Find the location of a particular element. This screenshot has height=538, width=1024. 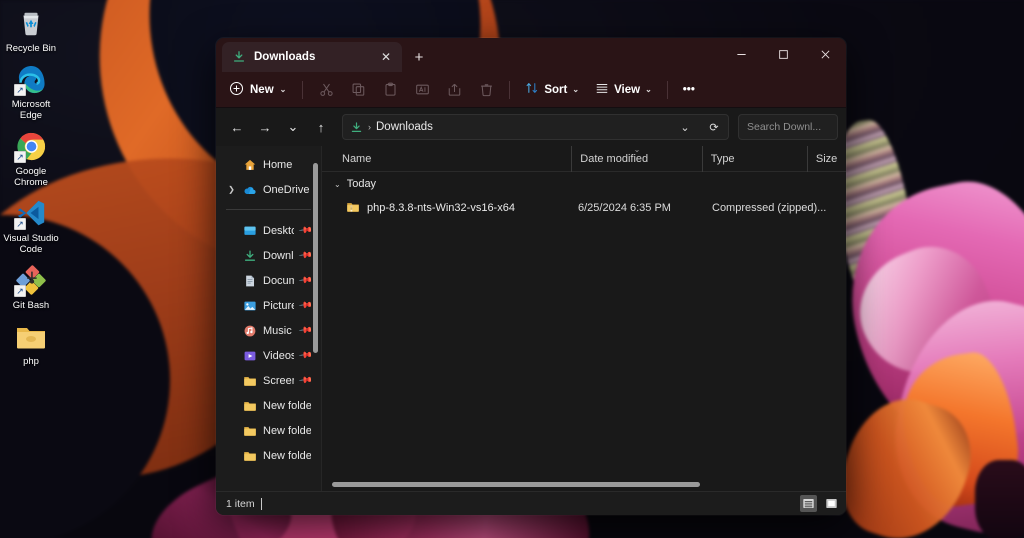

address-bar: › Downloads ⌄ ⟳ is located at coordinates (535, 127).